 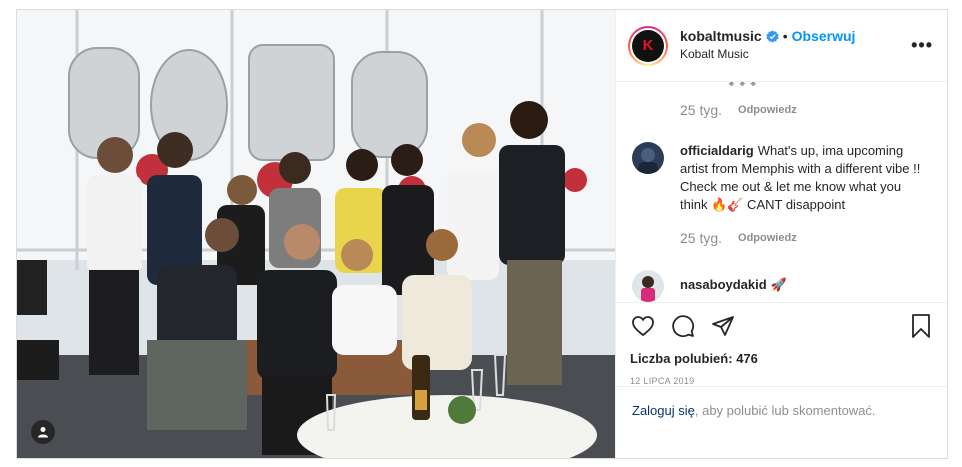 I want to click on post-actions: Liczba polubień: 476 12 LIPCA 2019, so click(x=781, y=344).